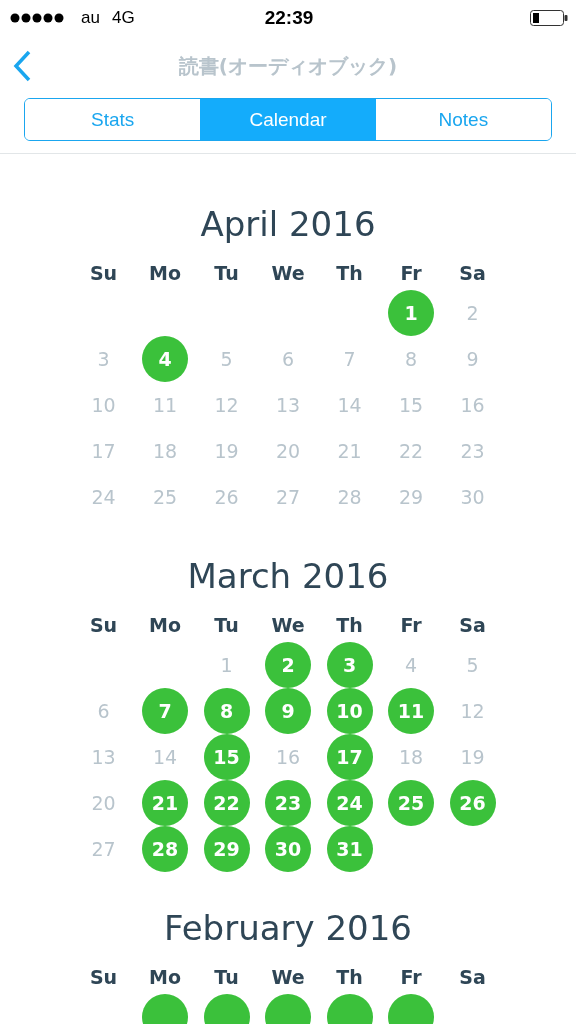  What do you see at coordinates (226, 757) in the screenshot?
I see `completed-day: 15` at bounding box center [226, 757].